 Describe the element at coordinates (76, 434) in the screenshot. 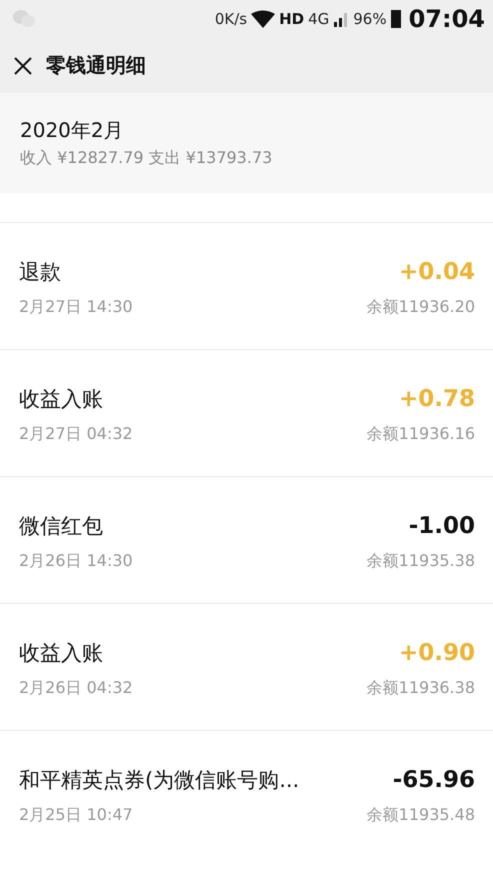

I see `transaction-time: 2月27日 04:32` at that location.